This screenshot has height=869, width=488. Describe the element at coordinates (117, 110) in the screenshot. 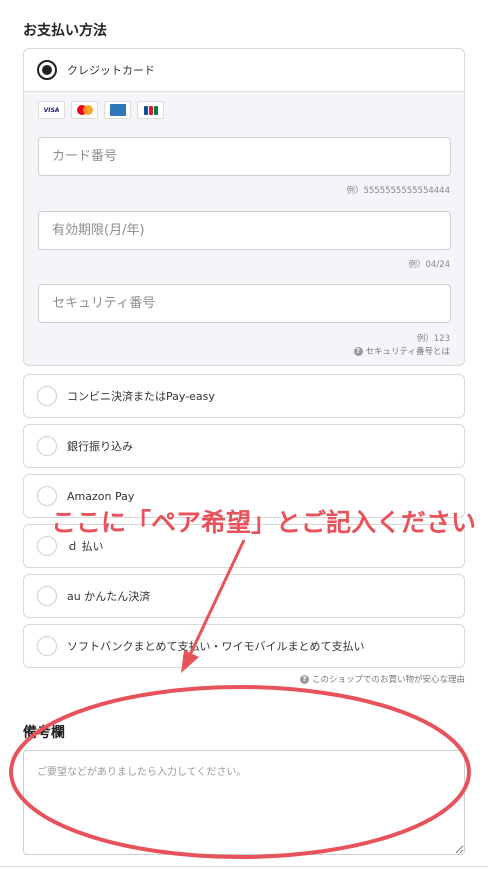

I see `amex-icon` at that location.